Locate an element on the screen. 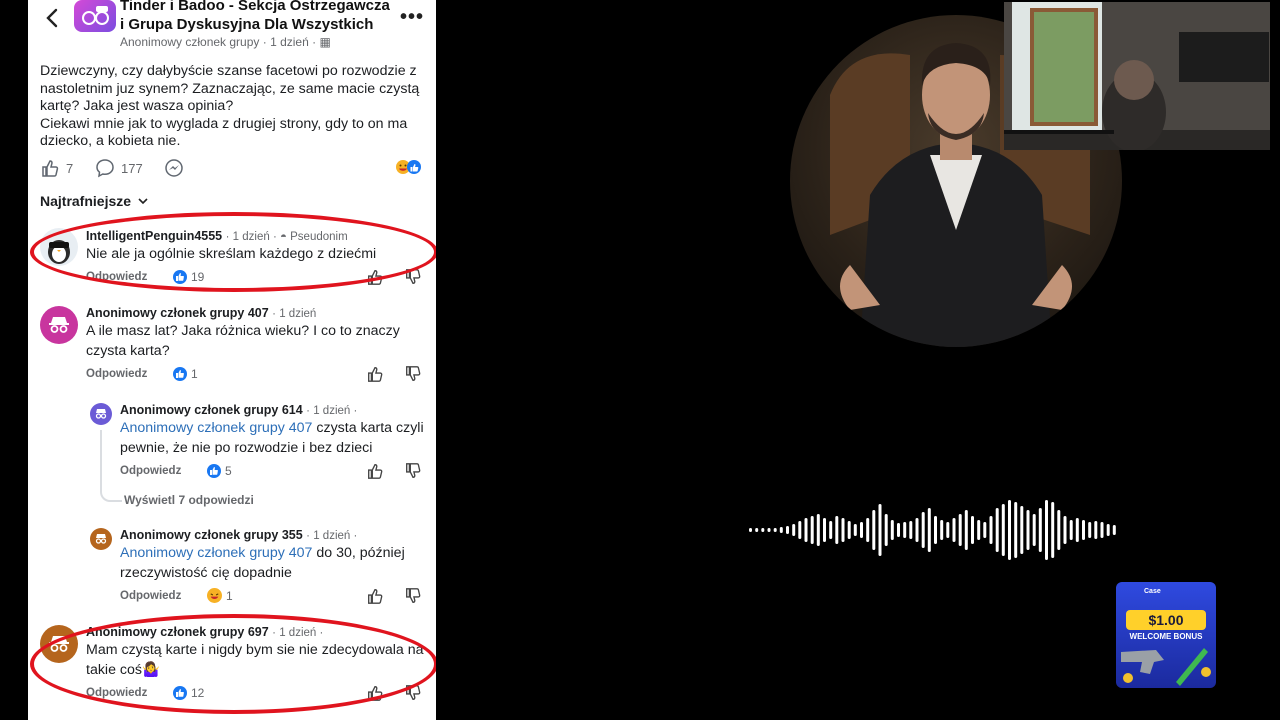 This screenshot has height=720, width=1280. promo-banner: Case $1.00 WELCOME BONUS is located at coordinates (1166, 635).